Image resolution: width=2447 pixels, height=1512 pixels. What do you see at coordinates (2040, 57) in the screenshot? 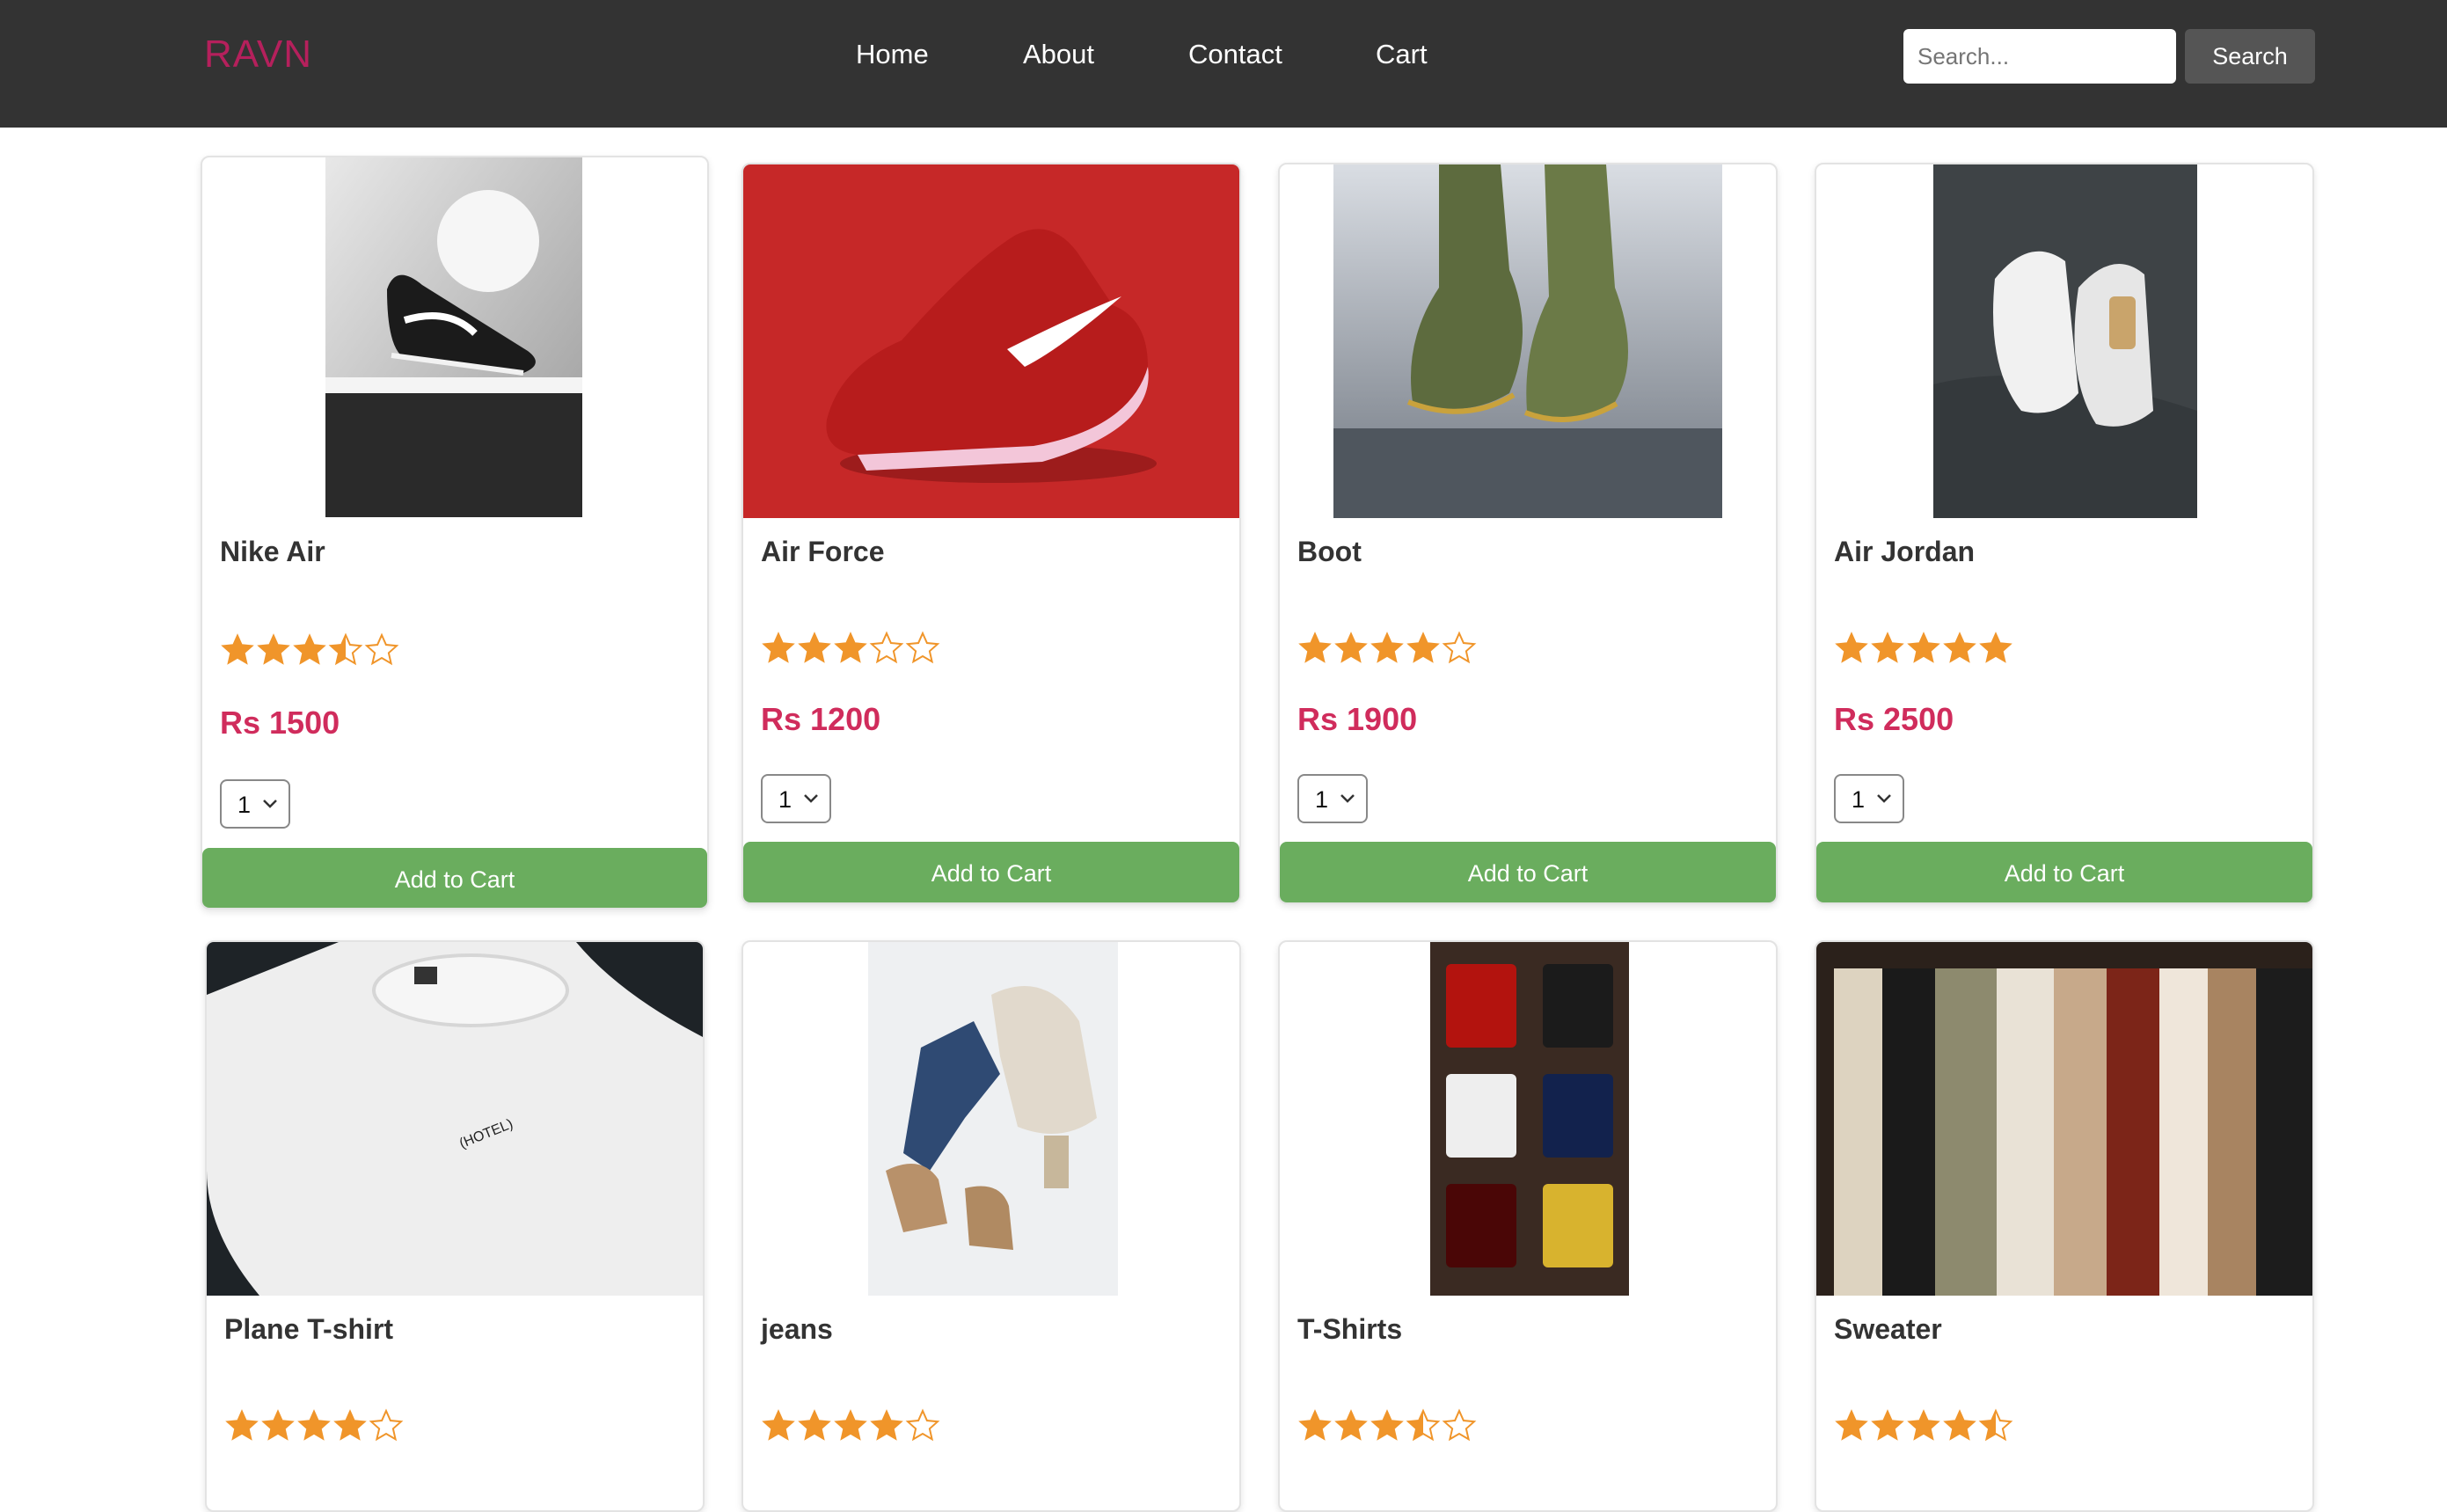
I see `search-input` at bounding box center [2040, 57].